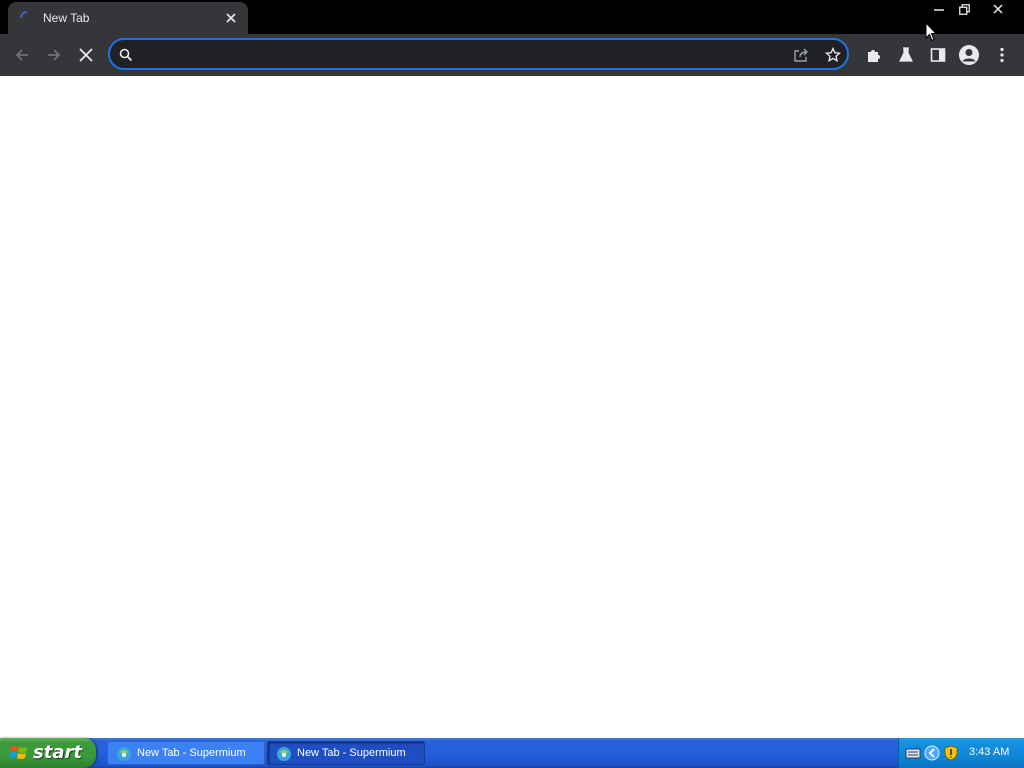 Image resolution: width=1024 pixels, height=768 pixels. What do you see at coordinates (906, 55) in the screenshot?
I see `labs-flask-icon` at bounding box center [906, 55].